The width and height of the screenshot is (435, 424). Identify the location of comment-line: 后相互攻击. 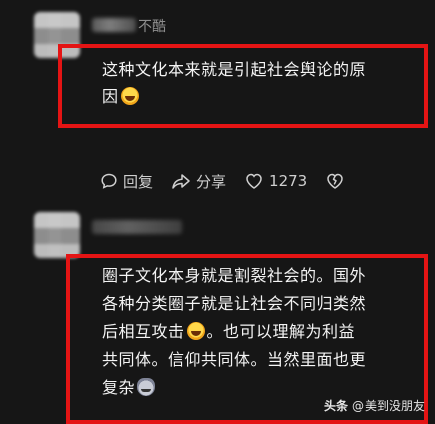
(143, 331).